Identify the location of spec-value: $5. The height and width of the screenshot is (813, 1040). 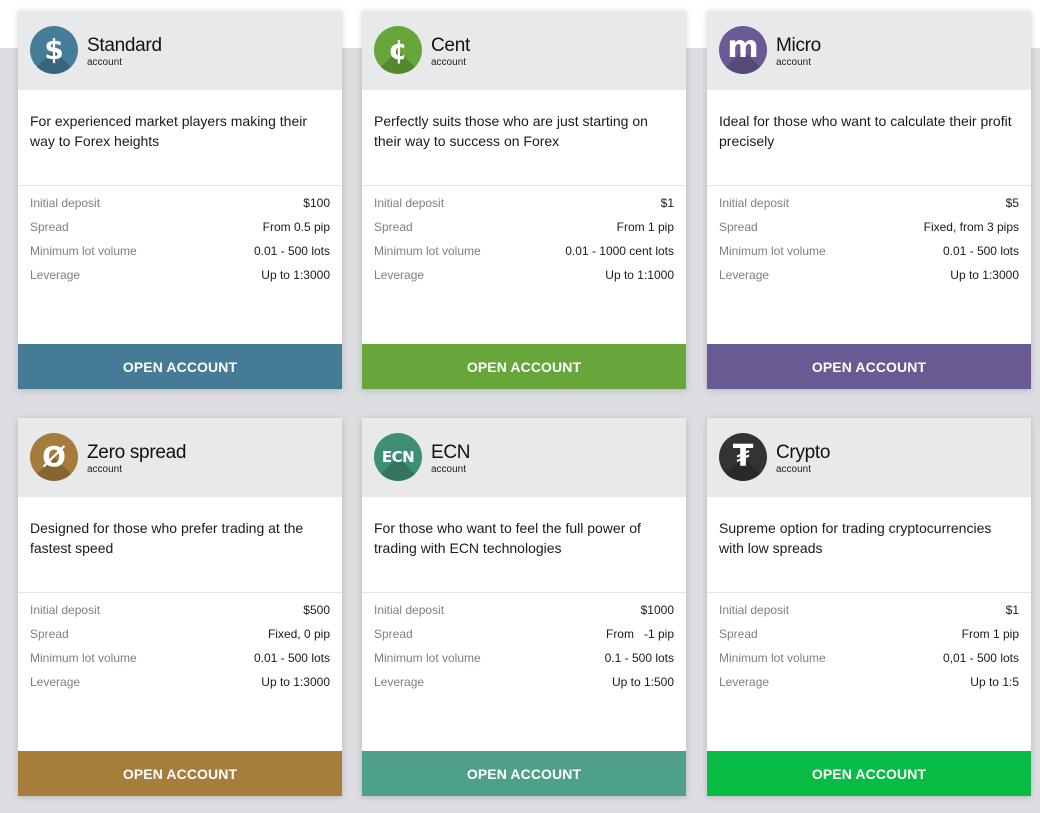
(1012, 203).